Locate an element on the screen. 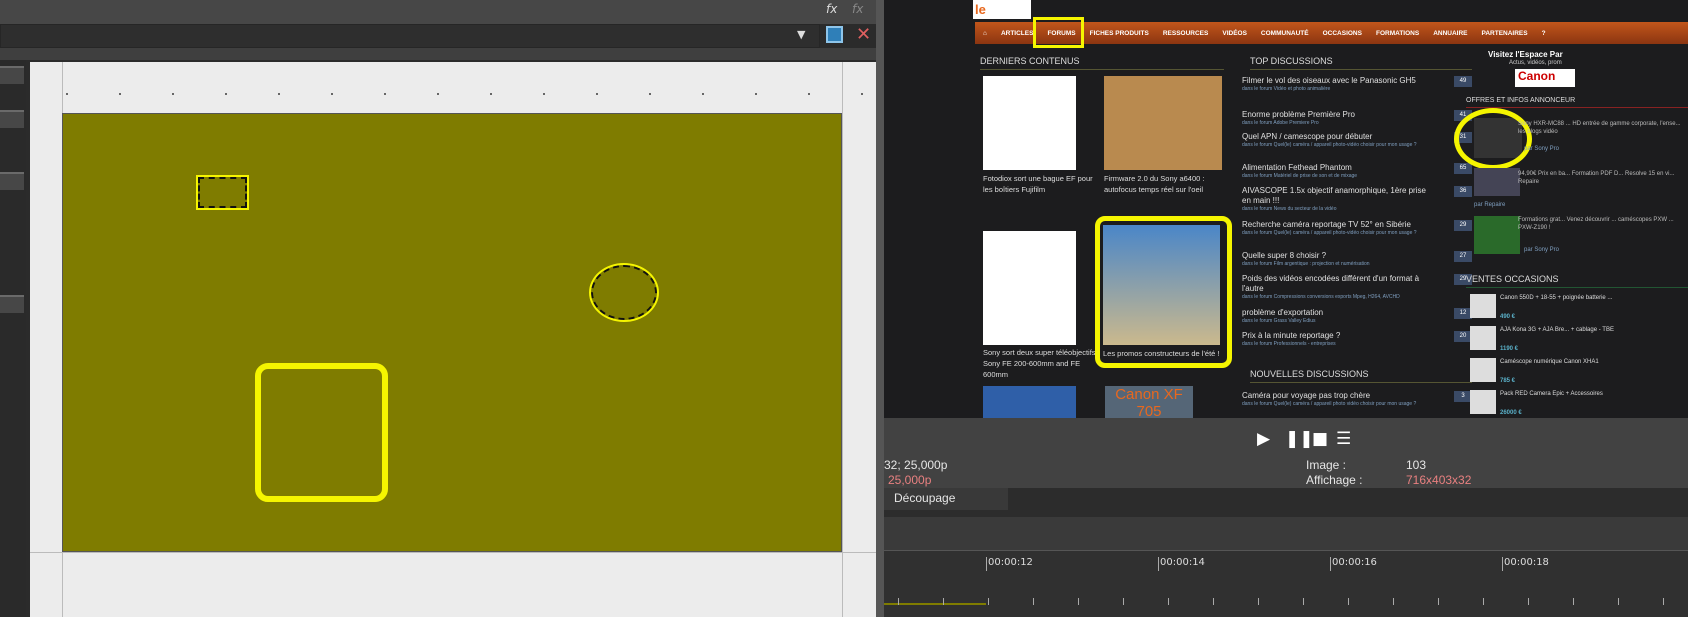 The height and width of the screenshot is (617, 1688). section-title: NOUVELLES DISCUSSIONS is located at coordinates (1361, 376).